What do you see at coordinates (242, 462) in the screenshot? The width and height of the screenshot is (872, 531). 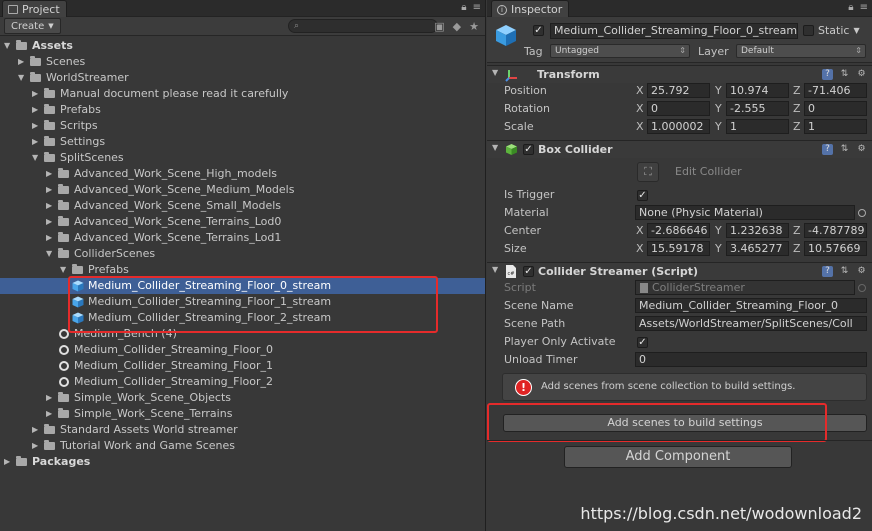 I see `tree-folder-item: ▶ Packages` at bounding box center [242, 462].